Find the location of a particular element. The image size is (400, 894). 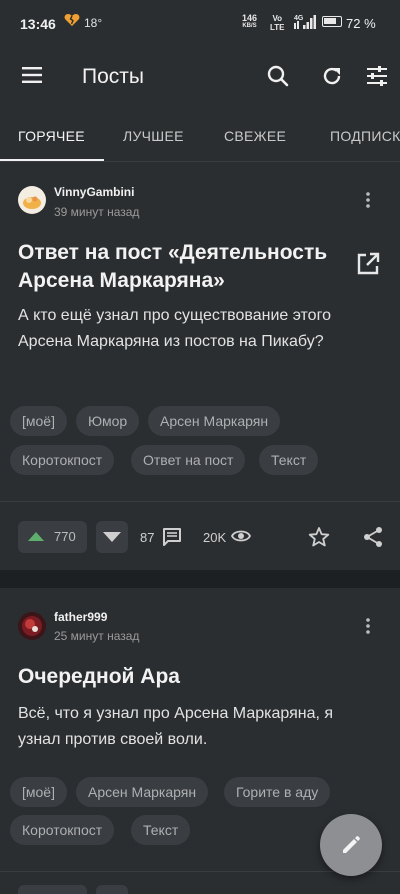

share-icon is located at coordinates (373, 539).